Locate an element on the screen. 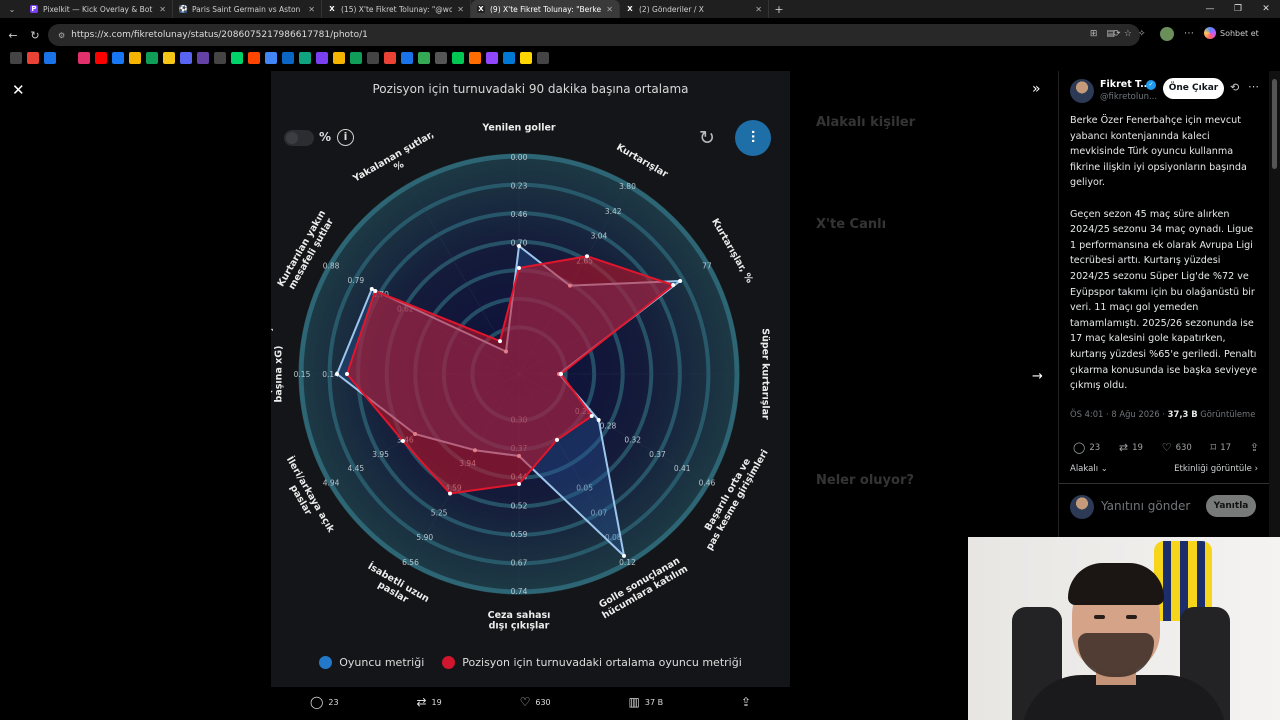 The height and width of the screenshot is (720, 1280). repost-button: ⇄ 19 is located at coordinates (1131, 447).